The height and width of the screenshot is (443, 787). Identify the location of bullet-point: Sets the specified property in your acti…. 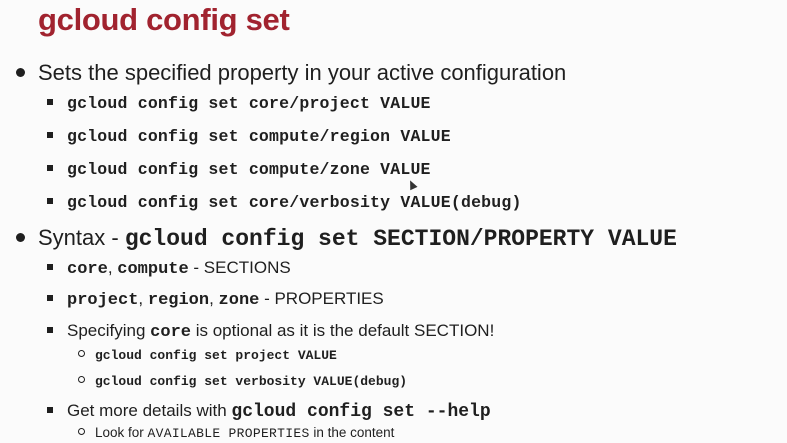
(291, 73).